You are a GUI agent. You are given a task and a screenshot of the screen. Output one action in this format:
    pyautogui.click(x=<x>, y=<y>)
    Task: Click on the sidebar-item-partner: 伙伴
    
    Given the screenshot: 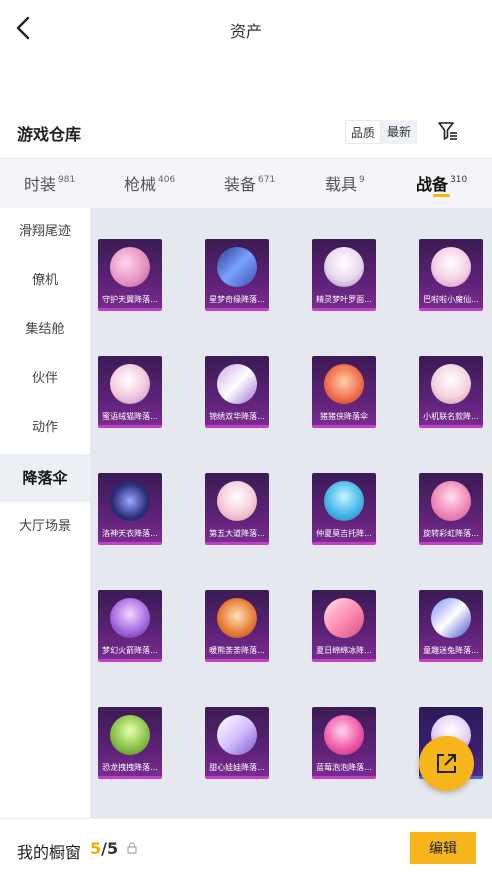 What is the action you would take?
    pyautogui.click(x=45, y=379)
    